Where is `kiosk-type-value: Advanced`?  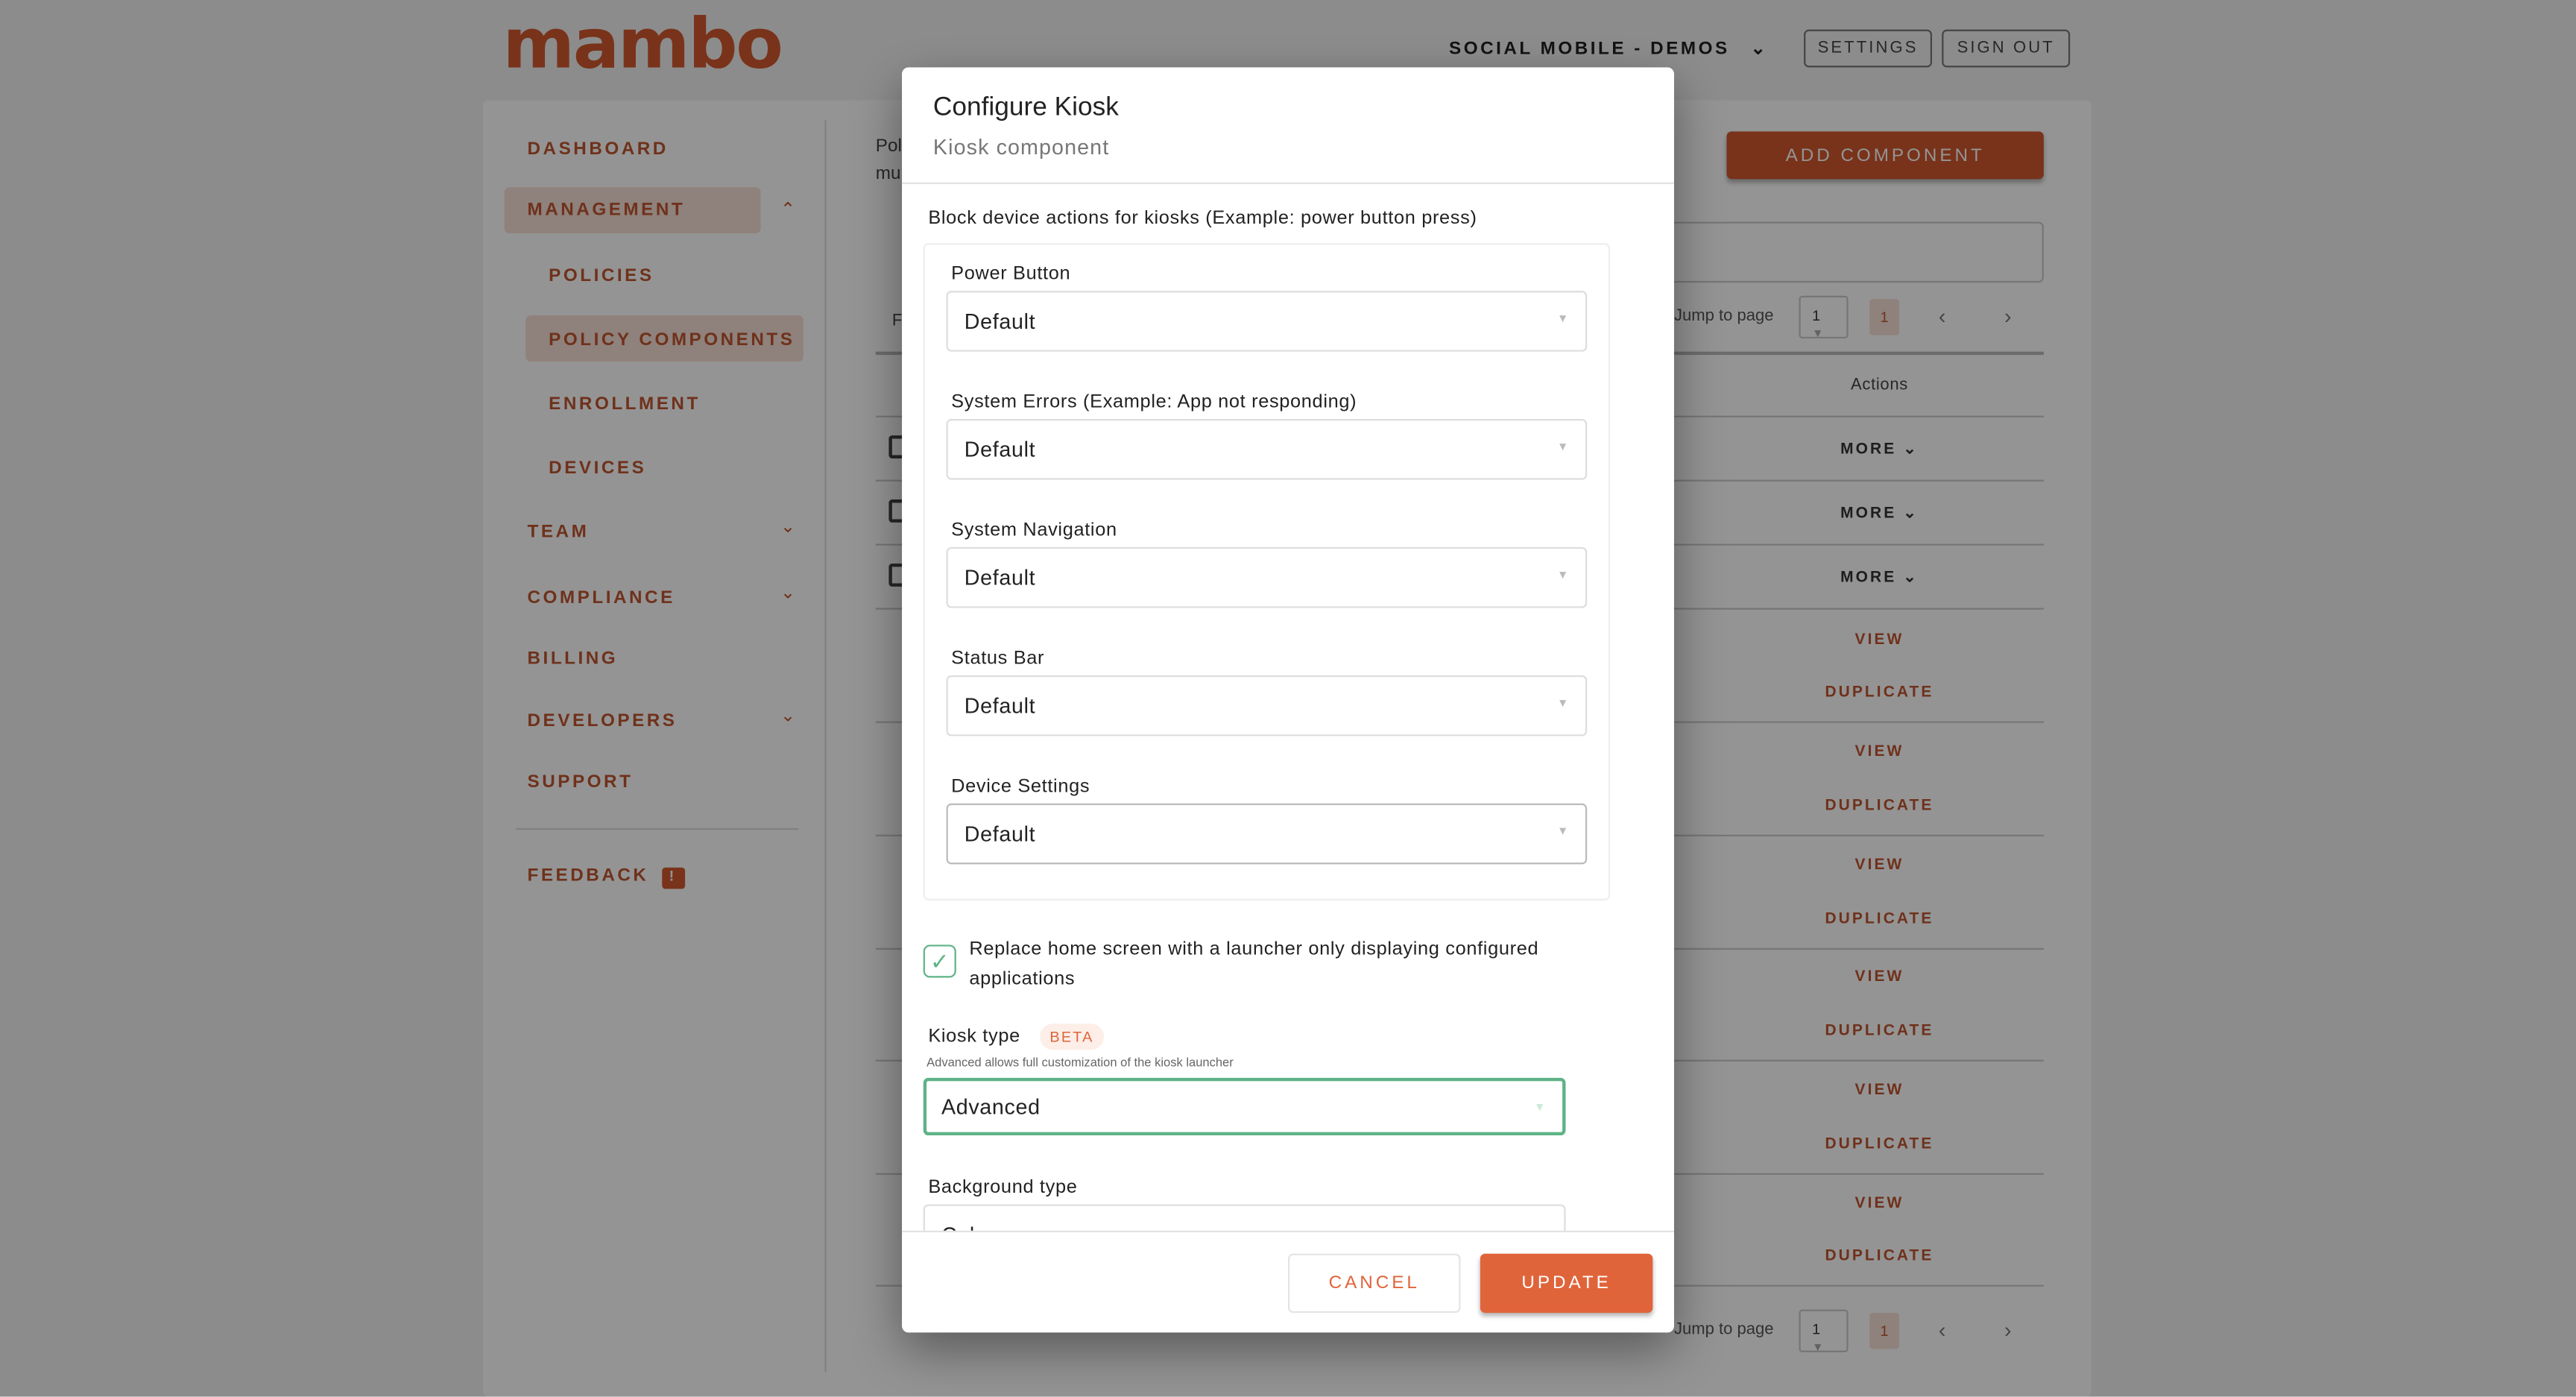 kiosk-type-value: Advanced is located at coordinates (991, 1106).